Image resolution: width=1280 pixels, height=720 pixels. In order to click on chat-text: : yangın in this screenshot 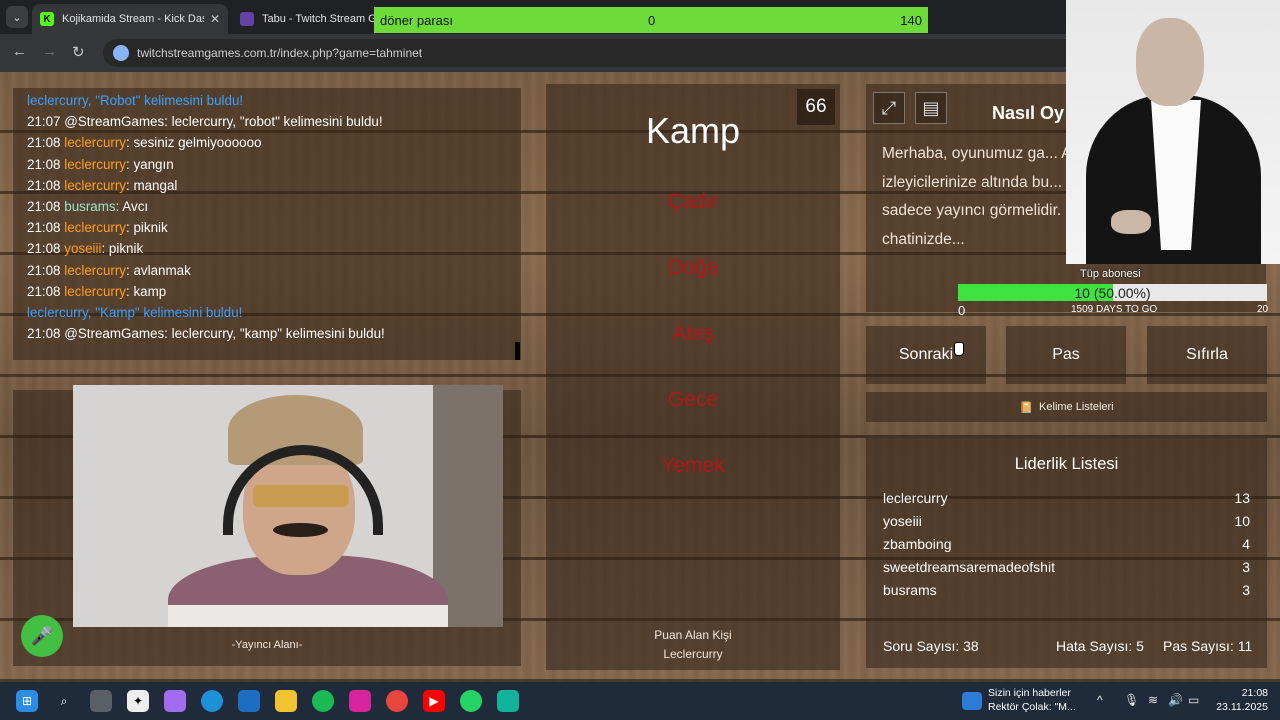, I will do `click(150, 164)`.